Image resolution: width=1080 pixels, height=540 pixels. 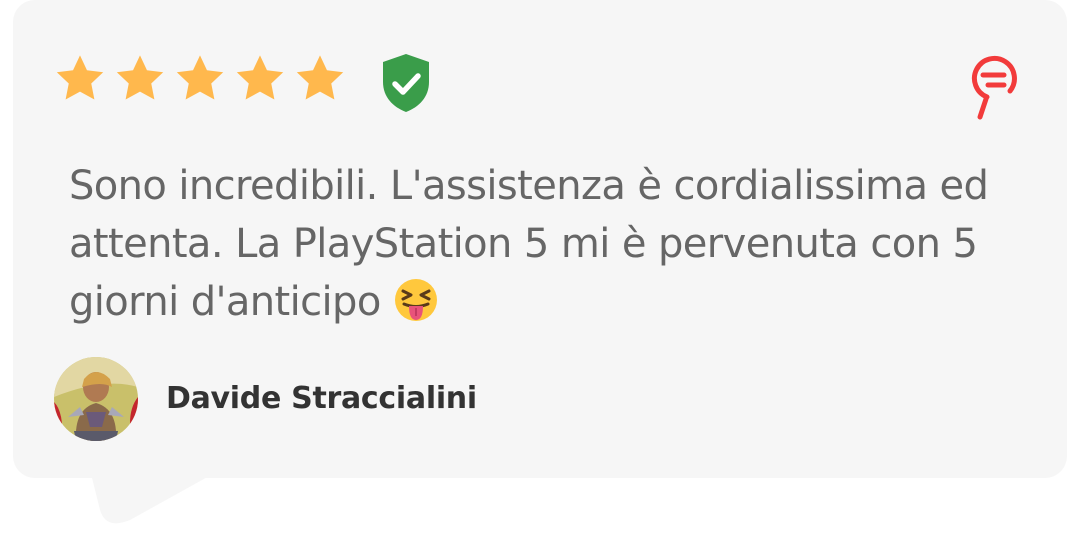 I want to click on squinting-face-with-tongue-icon, so click(x=415, y=300).